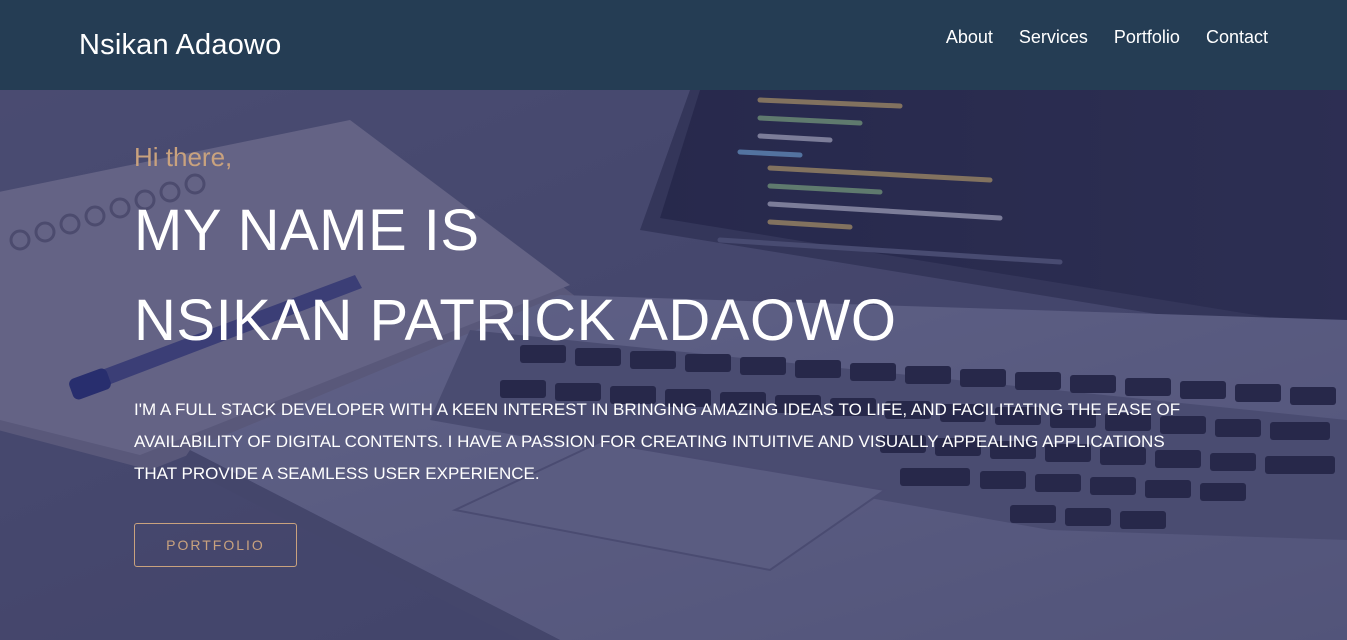 The image size is (1347, 640). What do you see at coordinates (1237, 37) in the screenshot?
I see `nav-link-contact: Contact` at bounding box center [1237, 37].